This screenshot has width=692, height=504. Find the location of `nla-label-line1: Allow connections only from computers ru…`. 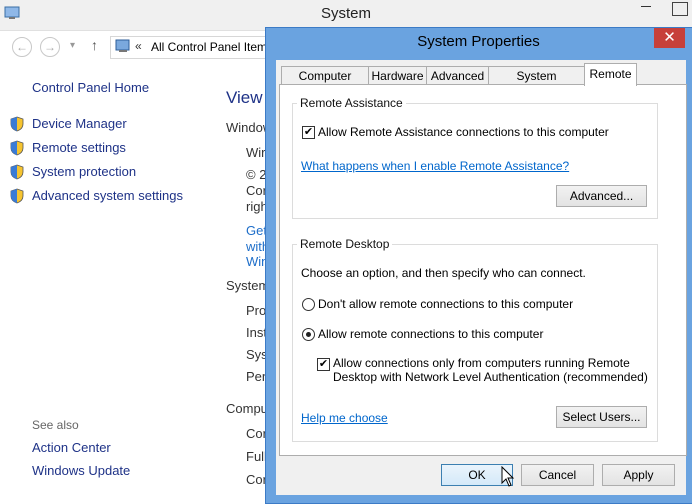

nla-label-line1: Allow connections only from computers ru… is located at coordinates (481, 363).